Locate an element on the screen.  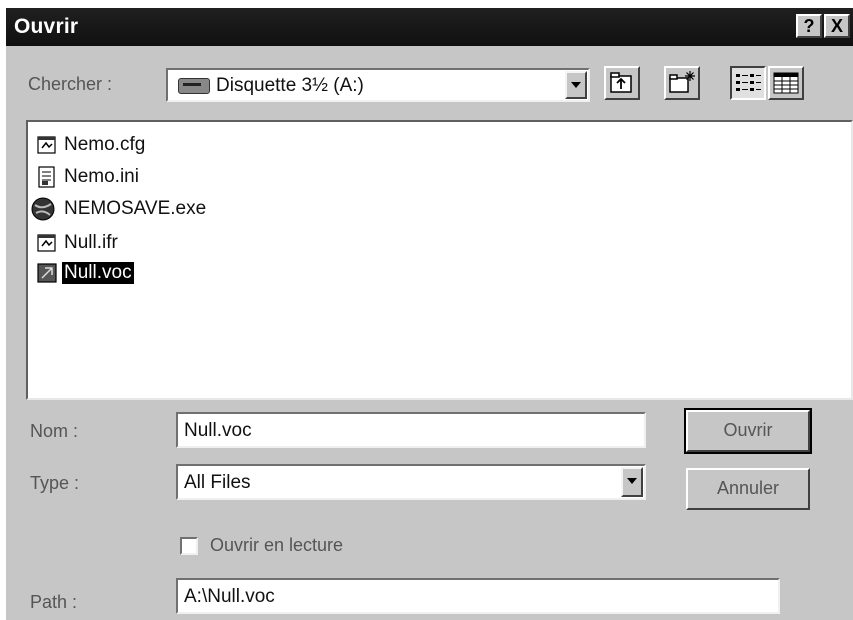
list-item: Nemo.ini is located at coordinates (88, 177).